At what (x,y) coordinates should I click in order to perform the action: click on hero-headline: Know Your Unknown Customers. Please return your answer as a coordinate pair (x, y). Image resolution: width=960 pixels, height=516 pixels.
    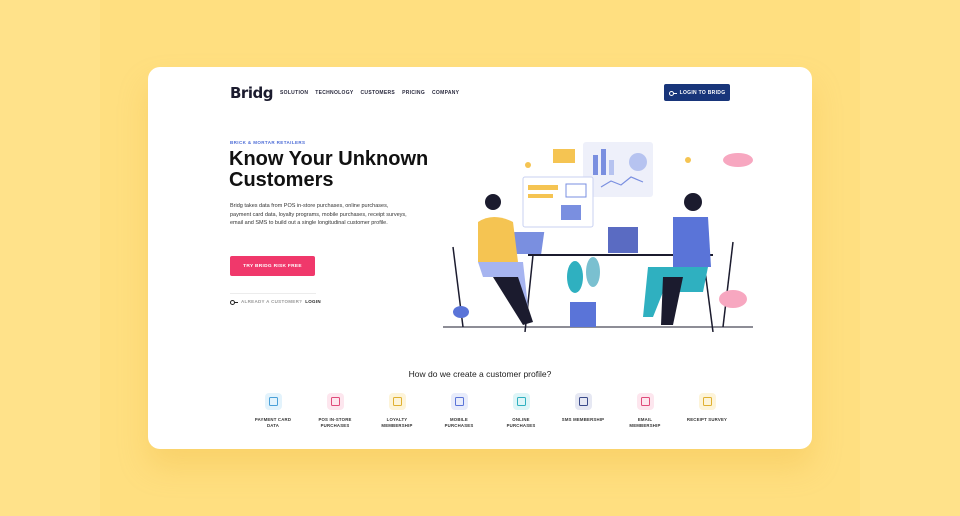
    Looking at the image, I should click on (329, 169).